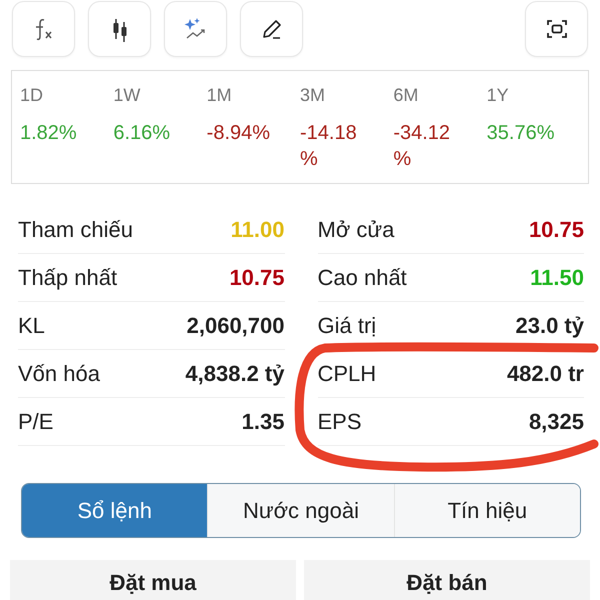  Describe the element at coordinates (556, 28) in the screenshot. I see `screenshot-button` at that location.